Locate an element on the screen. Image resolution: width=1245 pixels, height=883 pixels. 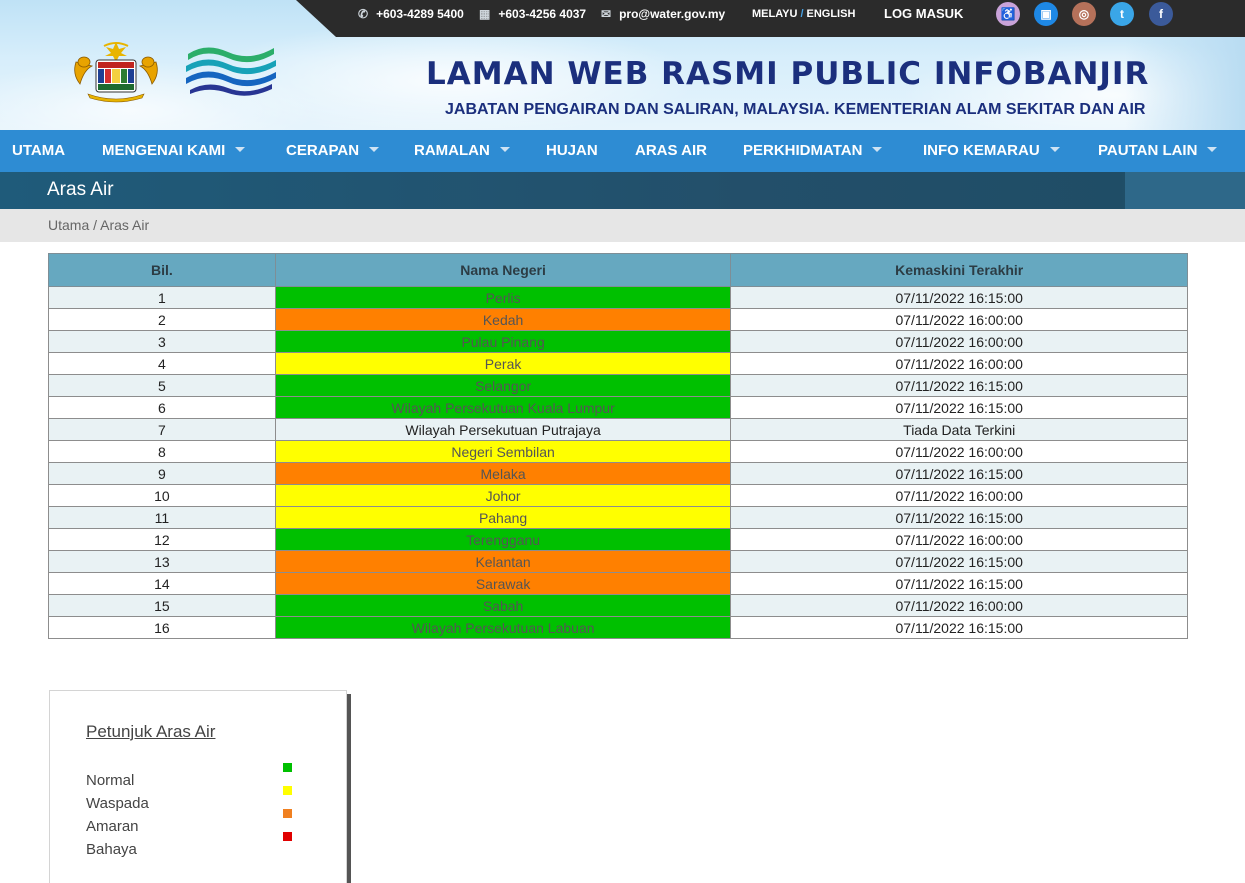
nav-item-label: PERKHIDMATAN is located at coordinates (803, 150).